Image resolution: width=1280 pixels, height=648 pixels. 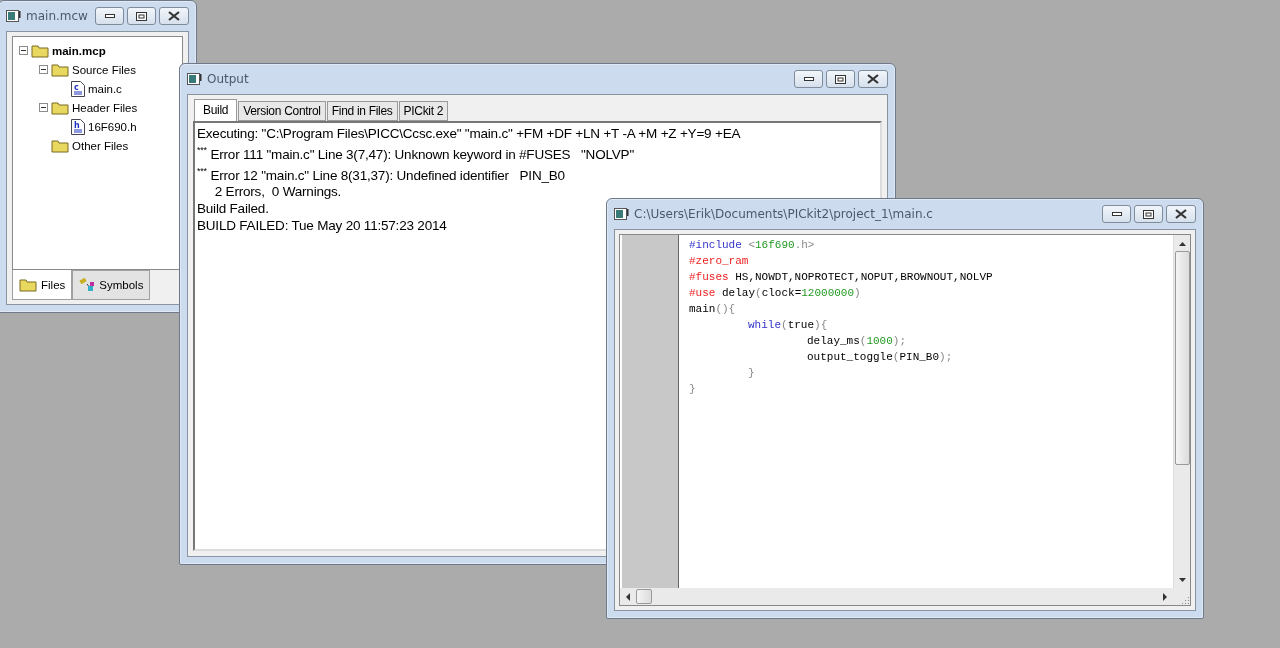 I want to click on output-line: Executing: "C:\Program Files\PICC\Ccsc.exe" "main.c" +FM +DF +LN +T -A +M +Z +Y=9 +EA, so click(x=469, y=133).